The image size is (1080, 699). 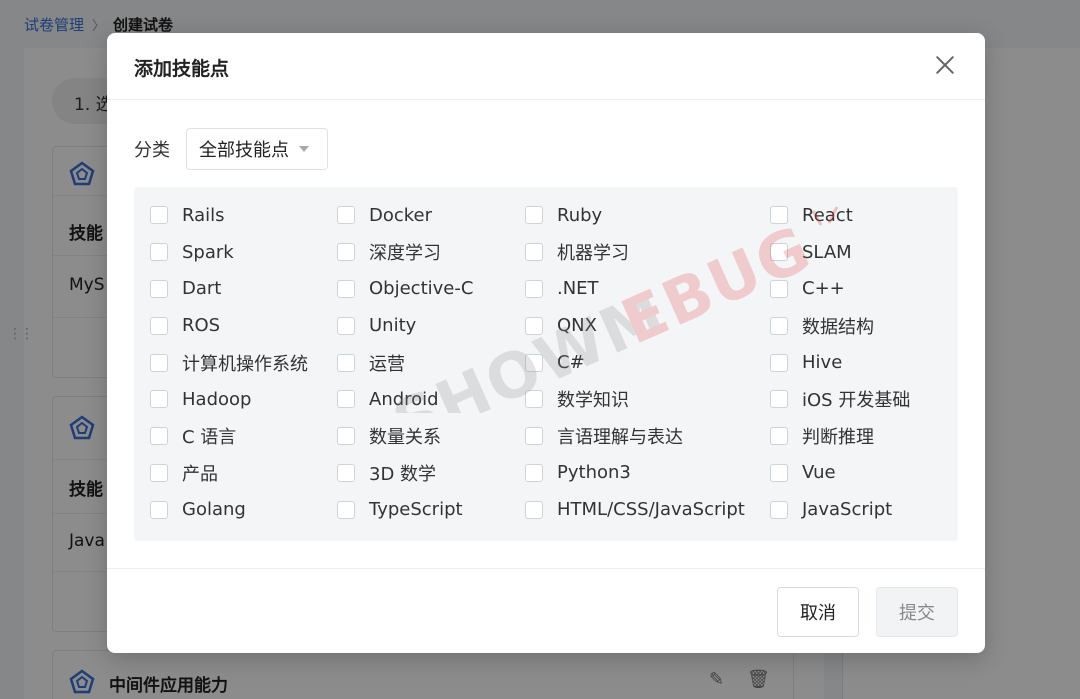 What do you see at coordinates (387, 364) in the screenshot?
I see `skill-label: 运营` at bounding box center [387, 364].